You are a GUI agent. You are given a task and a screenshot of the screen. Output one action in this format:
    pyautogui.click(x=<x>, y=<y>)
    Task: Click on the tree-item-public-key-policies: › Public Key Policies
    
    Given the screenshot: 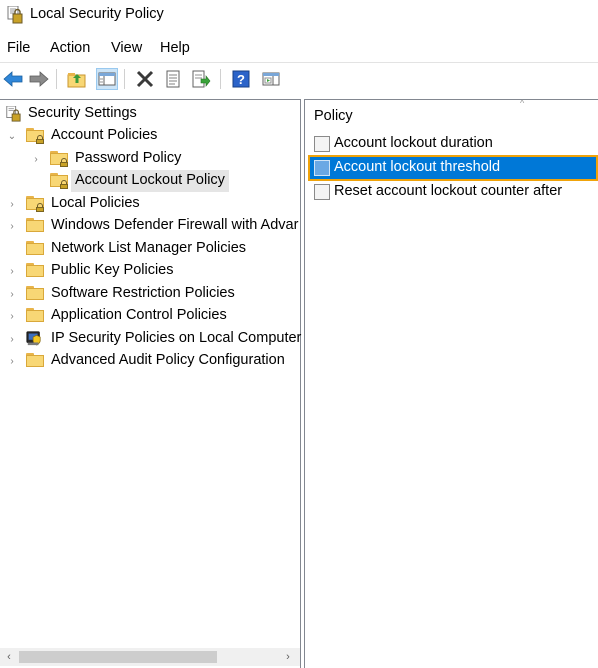 What is the action you would take?
    pyautogui.click(x=149, y=271)
    